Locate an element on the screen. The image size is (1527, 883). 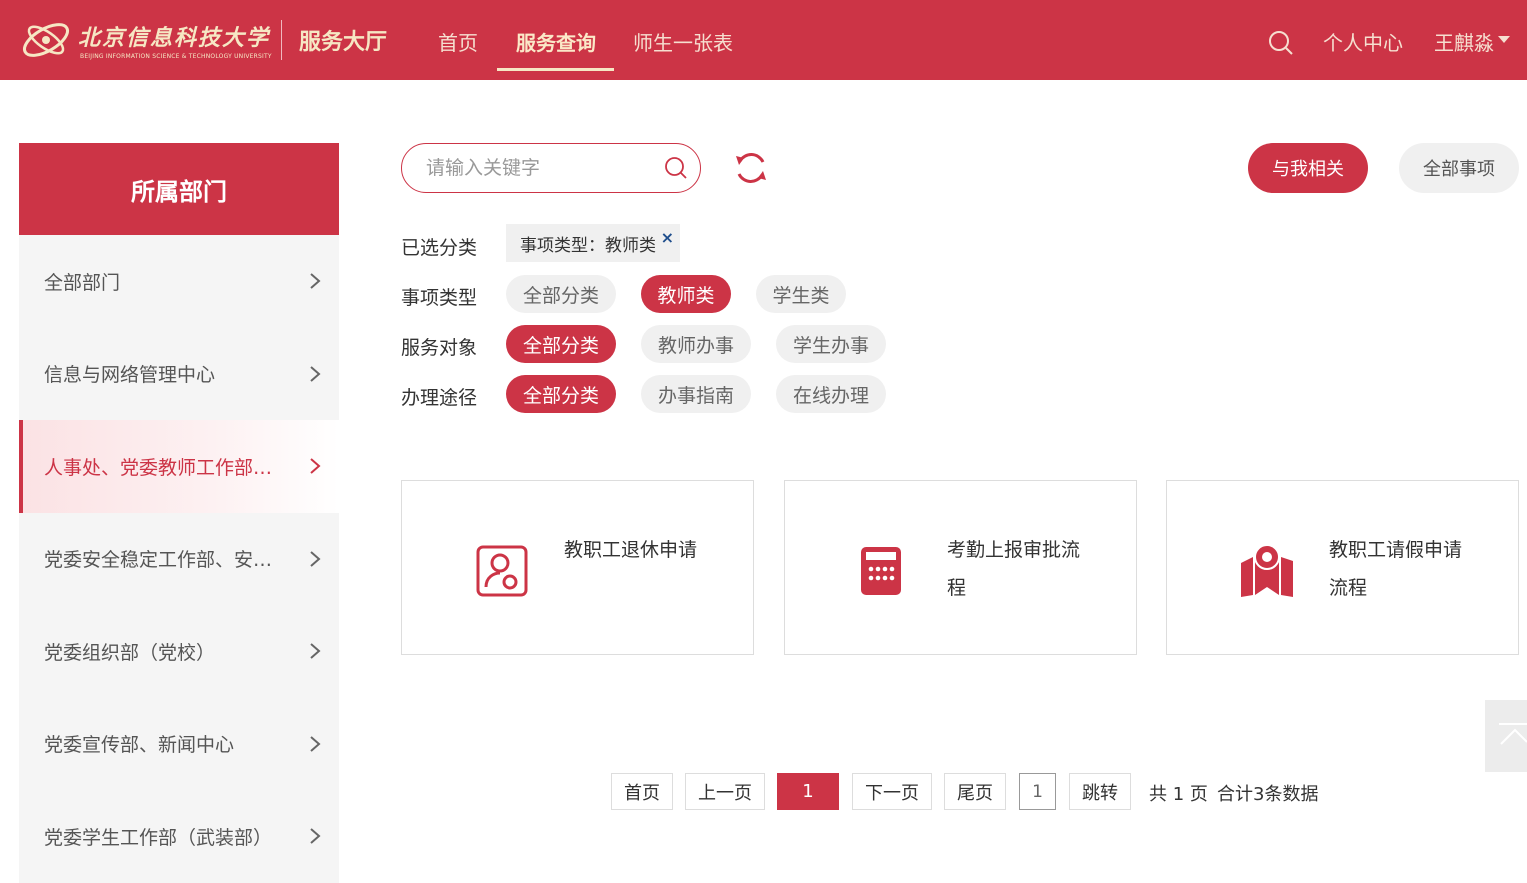
refresh-icon is located at coordinates (751, 168).